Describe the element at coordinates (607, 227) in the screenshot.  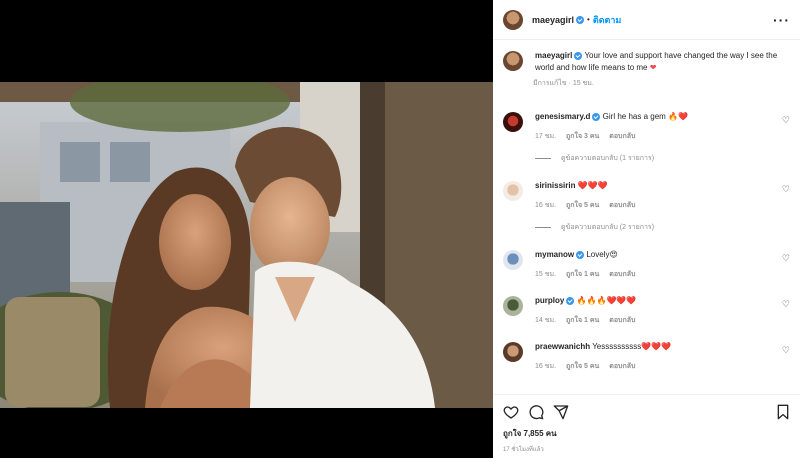
I see `view-replies-label: ดูข้อความตอบกลับ (2 รายการ)` at that location.